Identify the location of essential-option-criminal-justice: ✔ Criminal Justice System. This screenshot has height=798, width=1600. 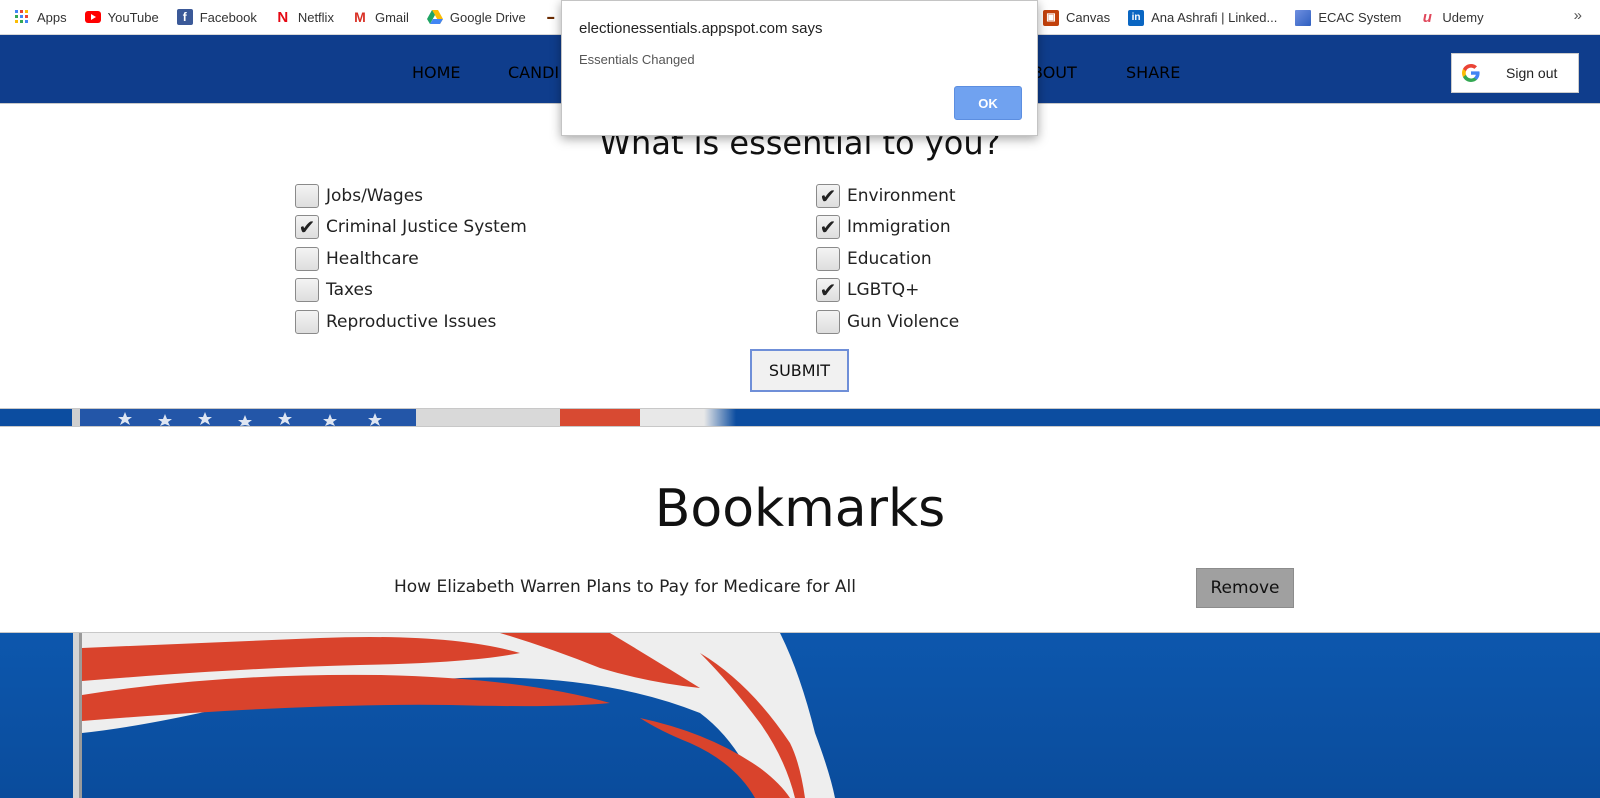
(411, 228).